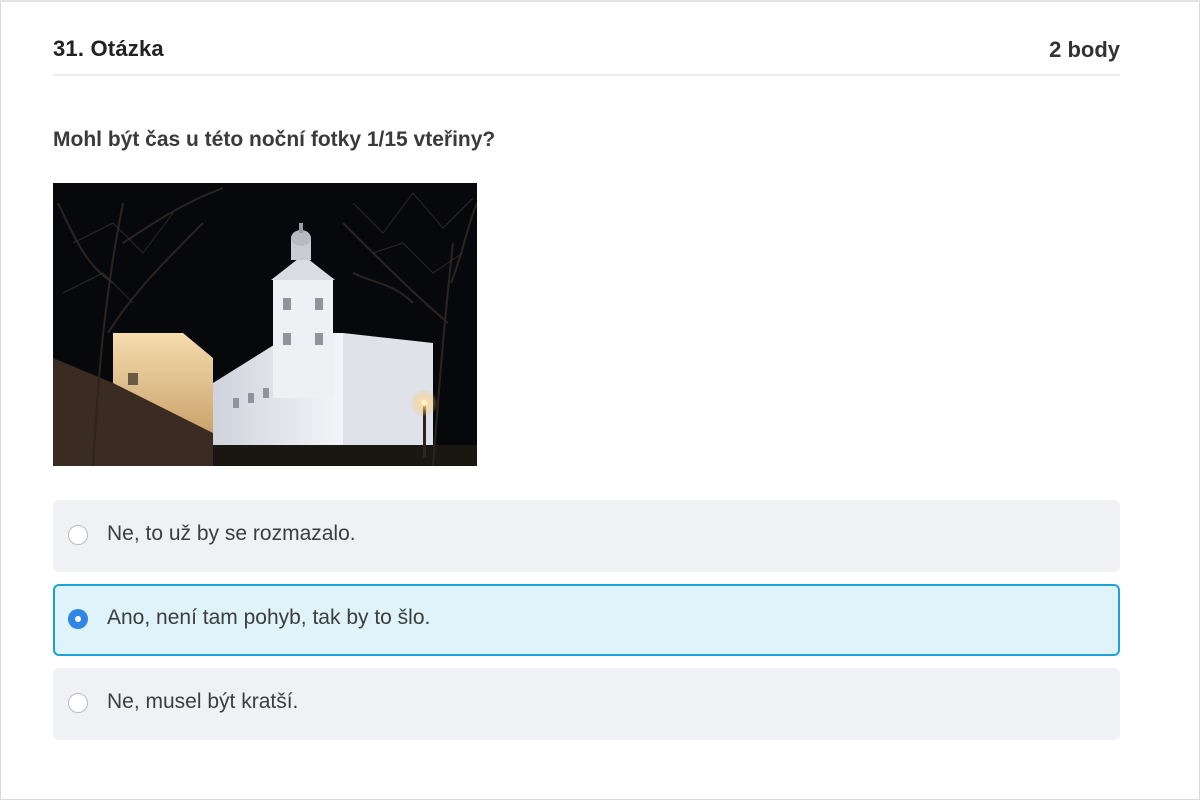 Image resolution: width=1200 pixels, height=800 pixels. Describe the element at coordinates (269, 617) in the screenshot. I see `answer-label: Ano, není tam pohyb, tak by to šlo.` at that location.